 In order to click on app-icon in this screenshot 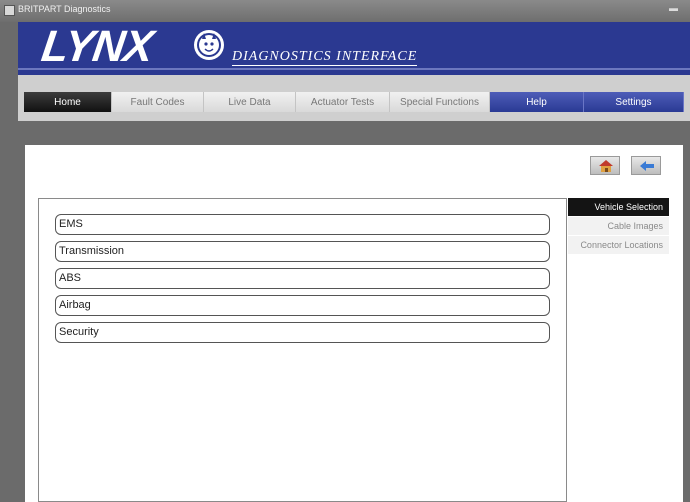, I will do `click(9, 10)`.